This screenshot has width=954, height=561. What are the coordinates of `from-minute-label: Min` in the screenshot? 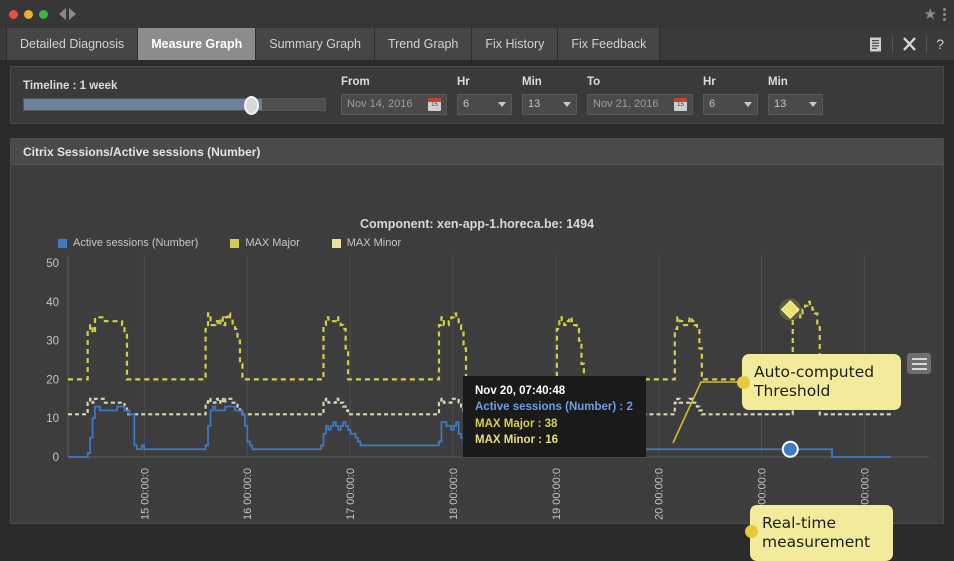 It's located at (532, 81).